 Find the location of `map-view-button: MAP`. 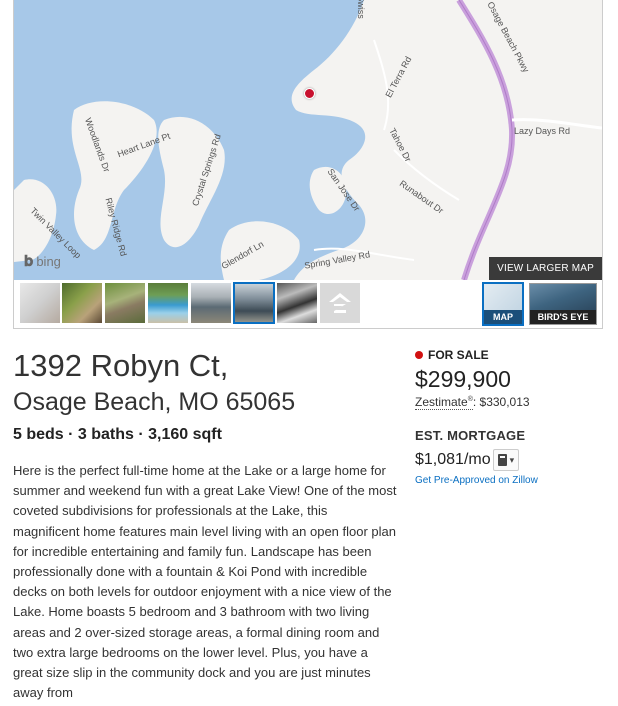

map-view-button: MAP is located at coordinates (503, 304).